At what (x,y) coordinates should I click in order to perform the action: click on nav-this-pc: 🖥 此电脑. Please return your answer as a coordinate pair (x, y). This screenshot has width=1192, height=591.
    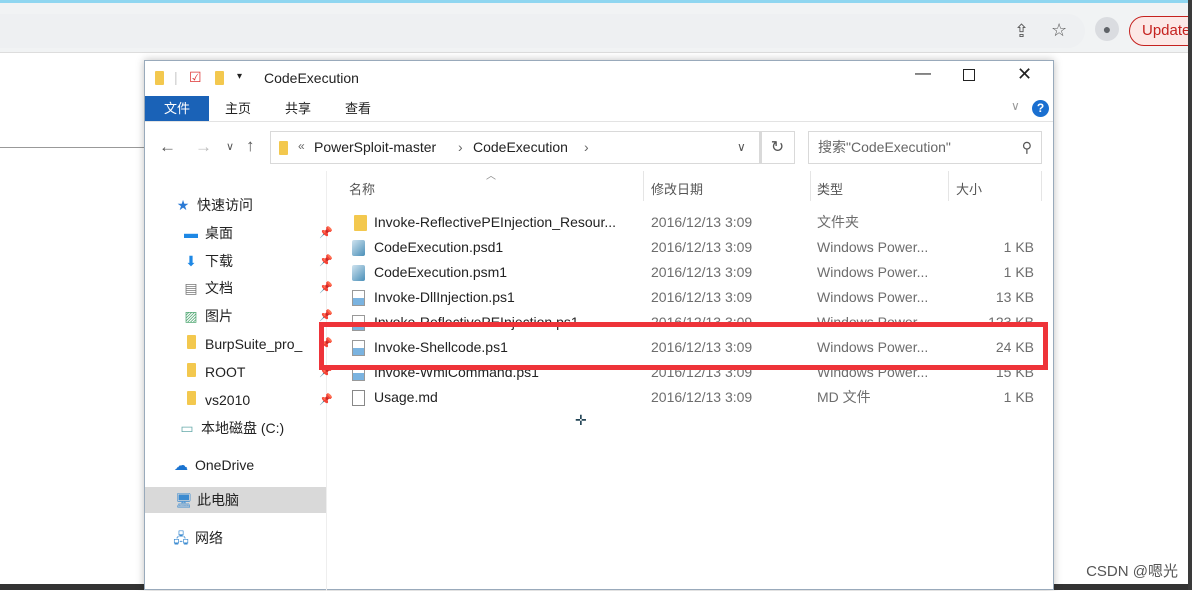
    Looking at the image, I should click on (235, 500).